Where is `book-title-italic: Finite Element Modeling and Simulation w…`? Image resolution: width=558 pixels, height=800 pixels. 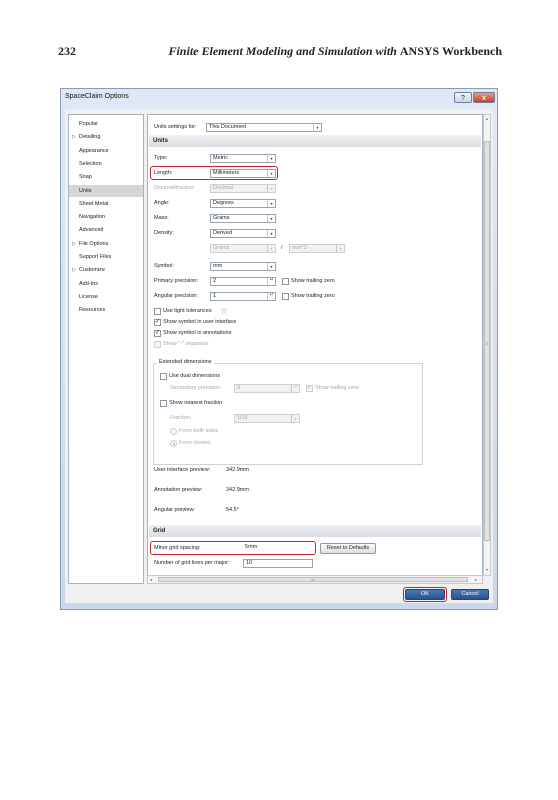 book-title-italic: Finite Element Modeling and Simulation w… is located at coordinates (282, 51).